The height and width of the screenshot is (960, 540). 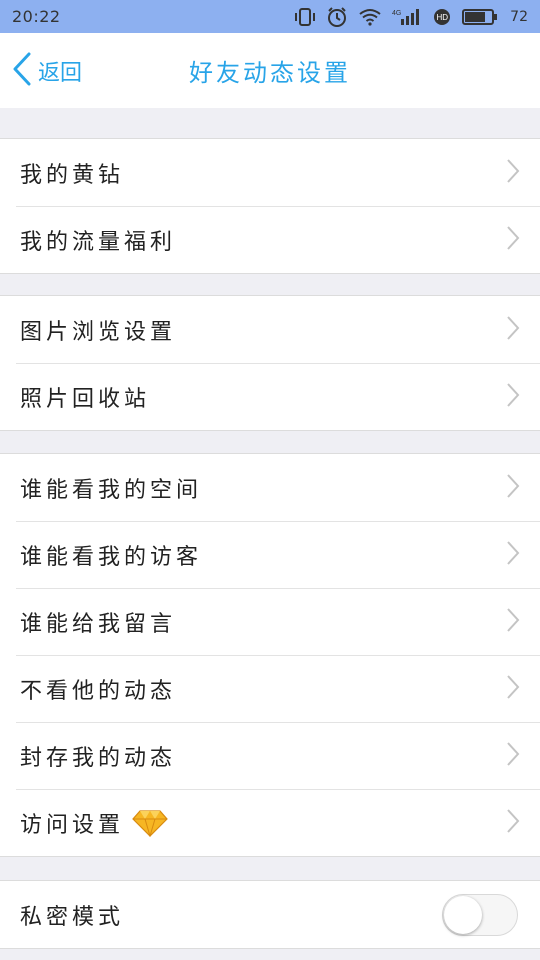 What do you see at coordinates (98, 758) in the screenshot?
I see `settings-item-label: 封存我的动态` at bounding box center [98, 758].